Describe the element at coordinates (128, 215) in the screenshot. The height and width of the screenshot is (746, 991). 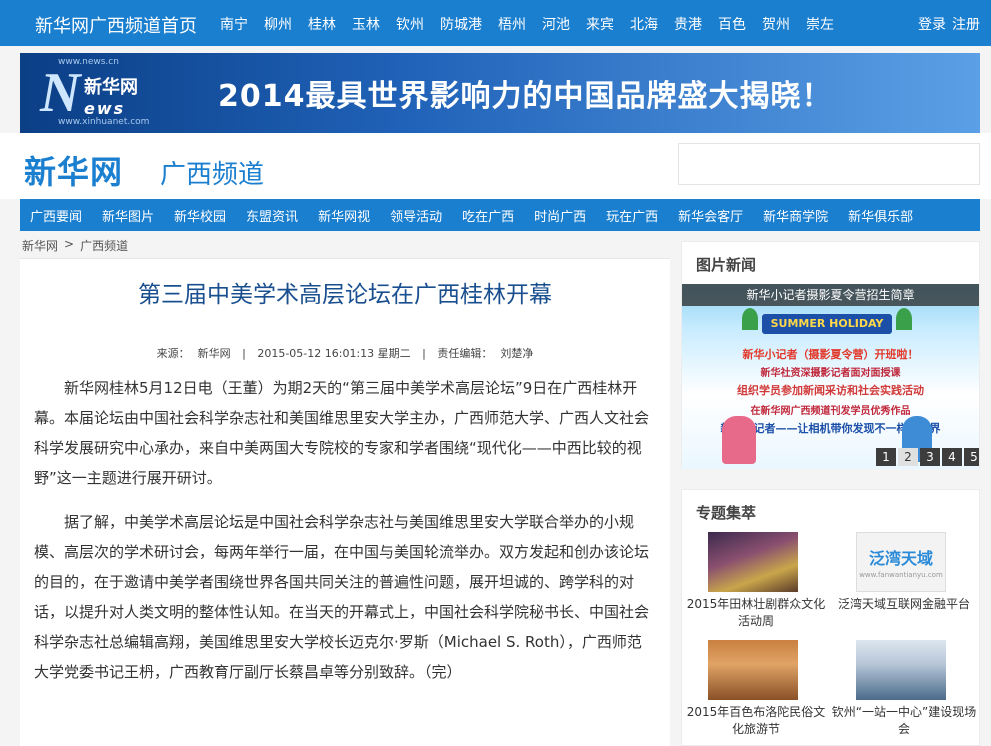
I see `nav-item: 新华图片` at that location.